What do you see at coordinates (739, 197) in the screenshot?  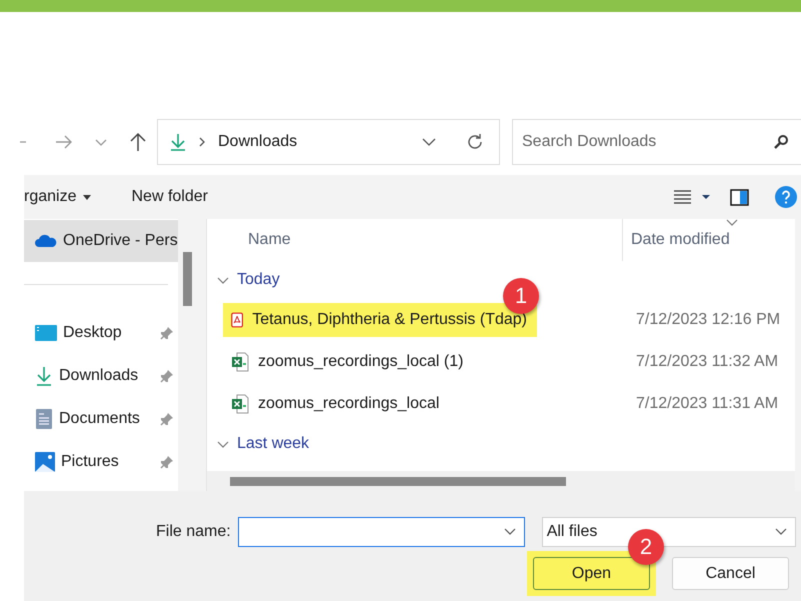 I see `preview-pane-icon` at bounding box center [739, 197].